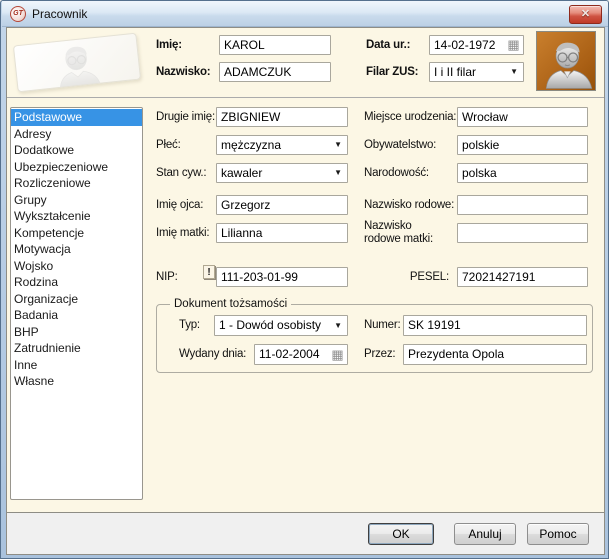 The width and height of the screenshot is (609, 559). I want to click on narodowosc-label: Narodowość:, so click(396, 173).